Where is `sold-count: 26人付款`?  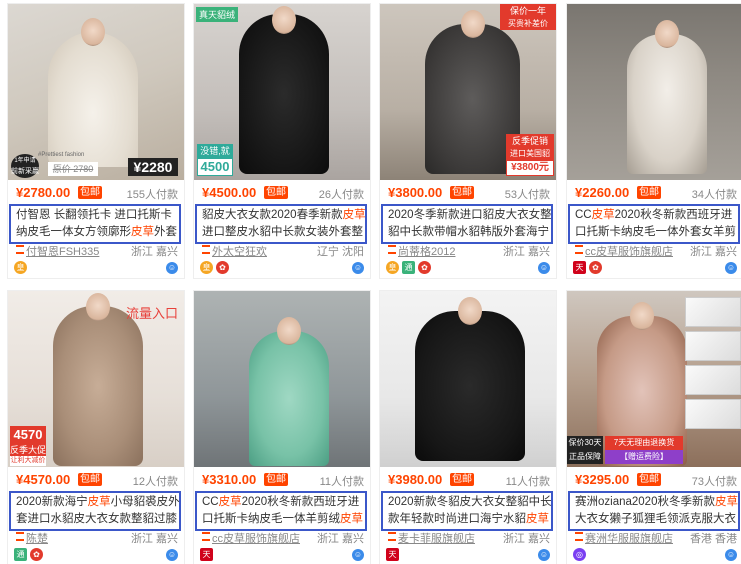
sold-count: 26人付款 is located at coordinates (341, 195).